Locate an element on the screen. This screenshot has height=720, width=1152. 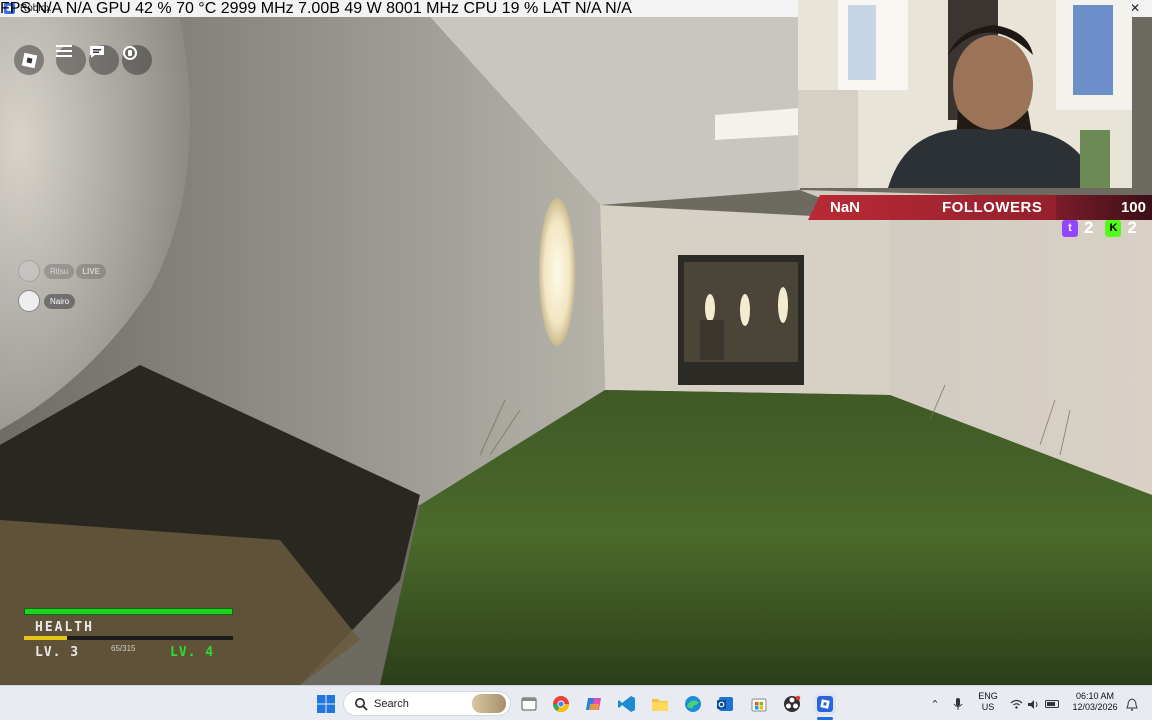
player-row: Ritsu LIVE is located at coordinates (62, 271).